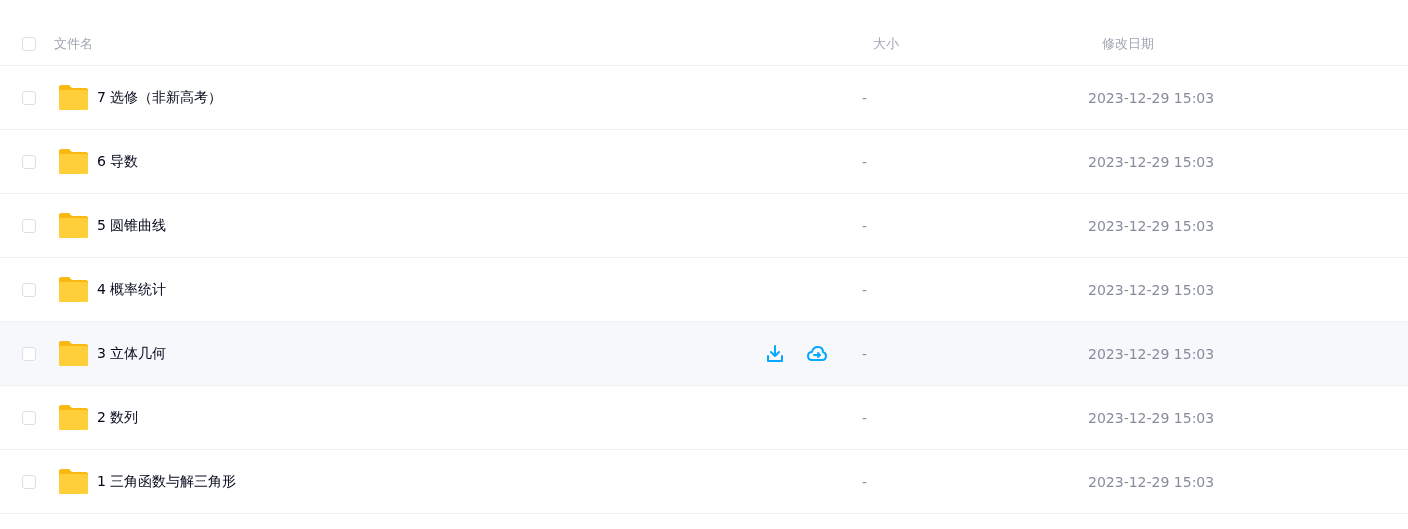  I want to click on file-row: 5 圆锥曲线 - 2023-12-29 15:03, so click(704, 226).